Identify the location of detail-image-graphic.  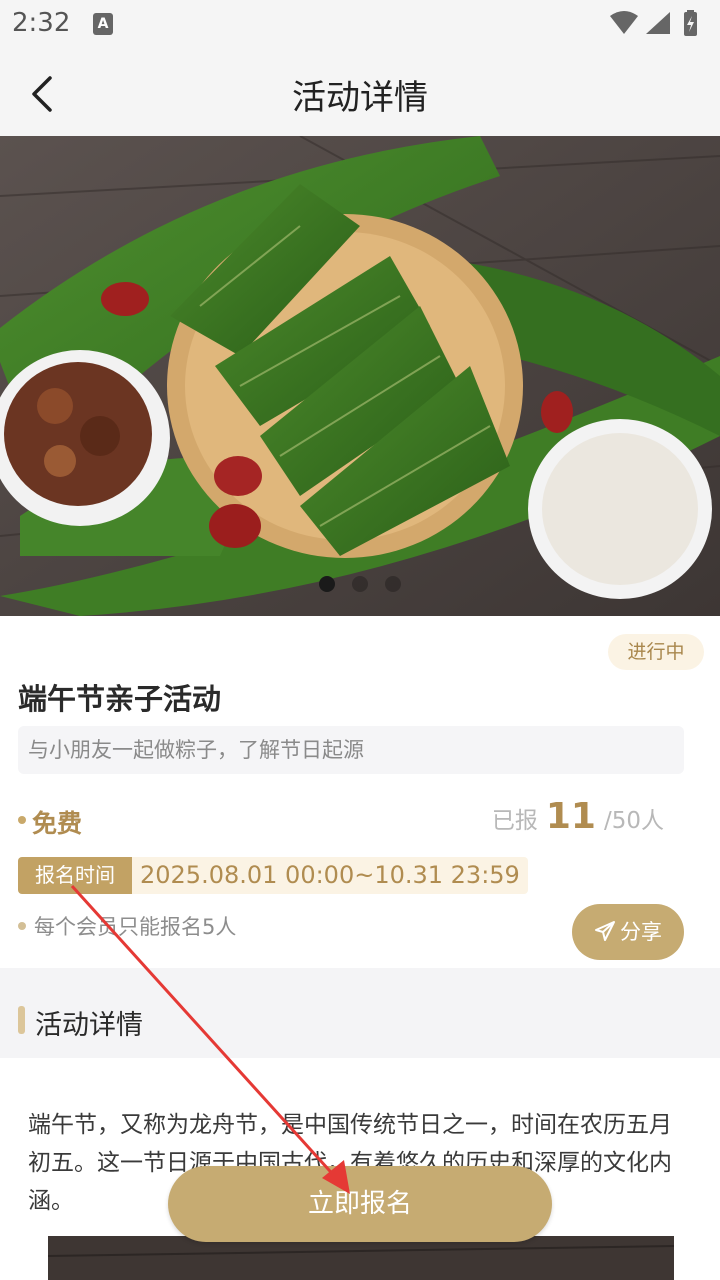
(361, 1258).